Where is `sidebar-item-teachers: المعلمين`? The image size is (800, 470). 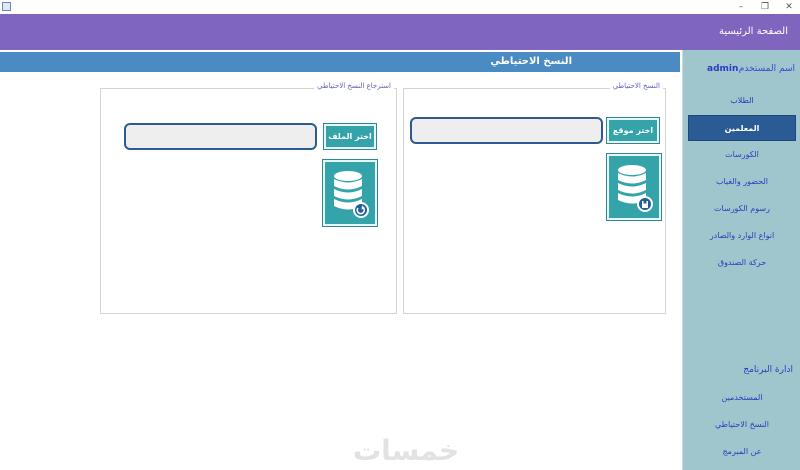
sidebar-item-teachers: المعلمين is located at coordinates (742, 128).